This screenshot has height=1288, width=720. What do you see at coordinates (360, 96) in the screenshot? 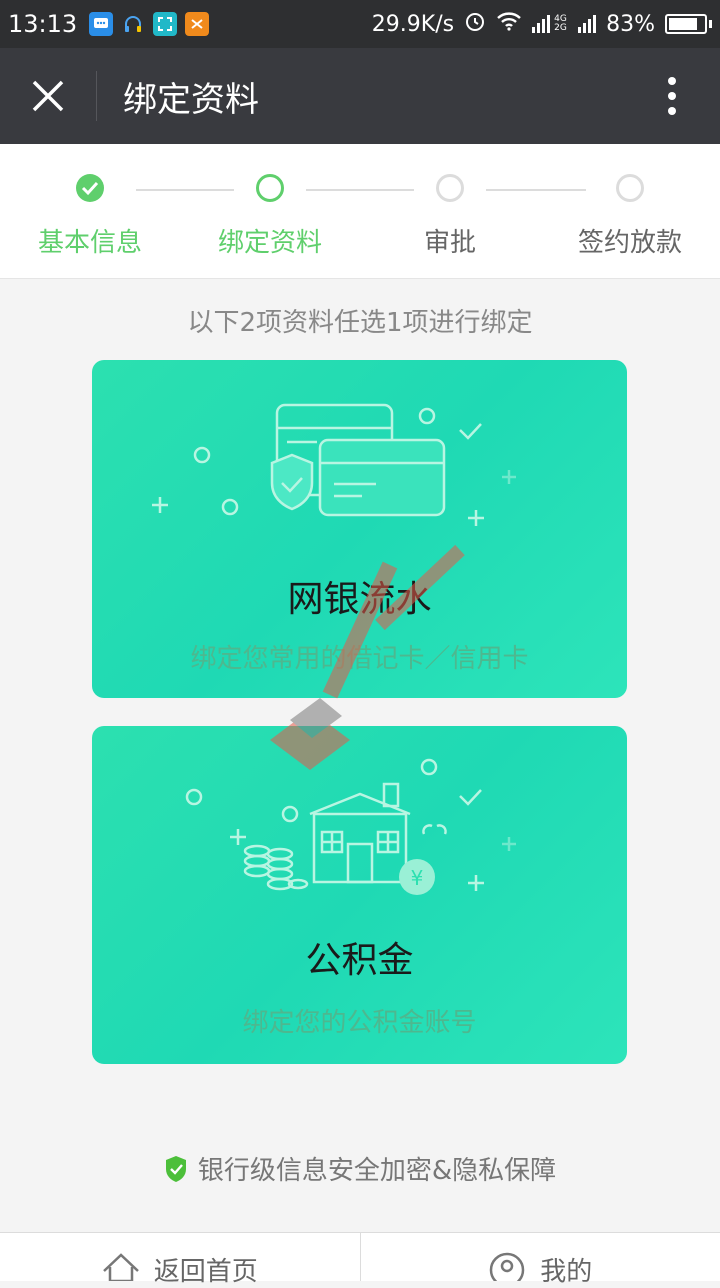
I see `app-header: 绑定资料` at bounding box center [360, 96].